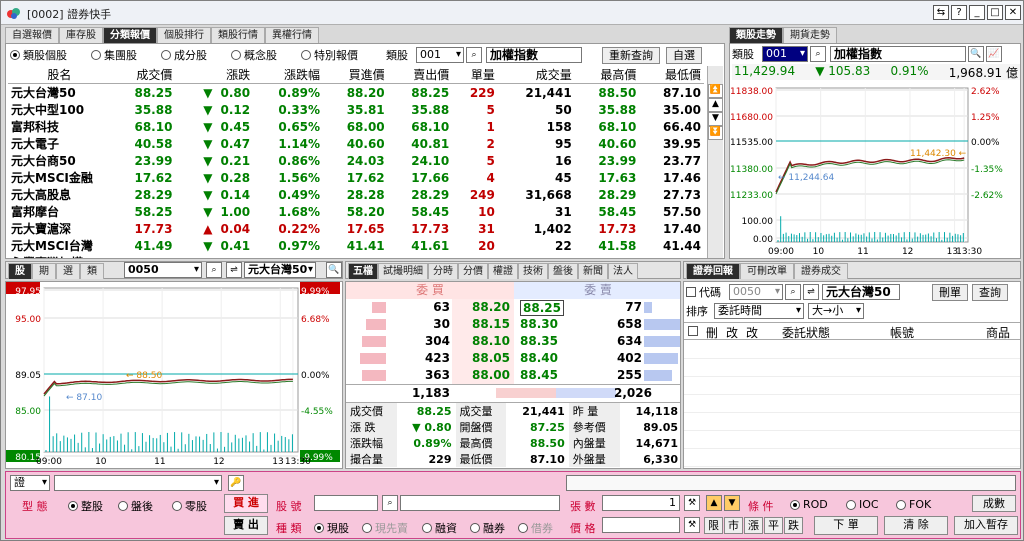 The width and height of the screenshot is (1024, 541). I want to click on tab-five-0: 五檔, so click(363, 271).